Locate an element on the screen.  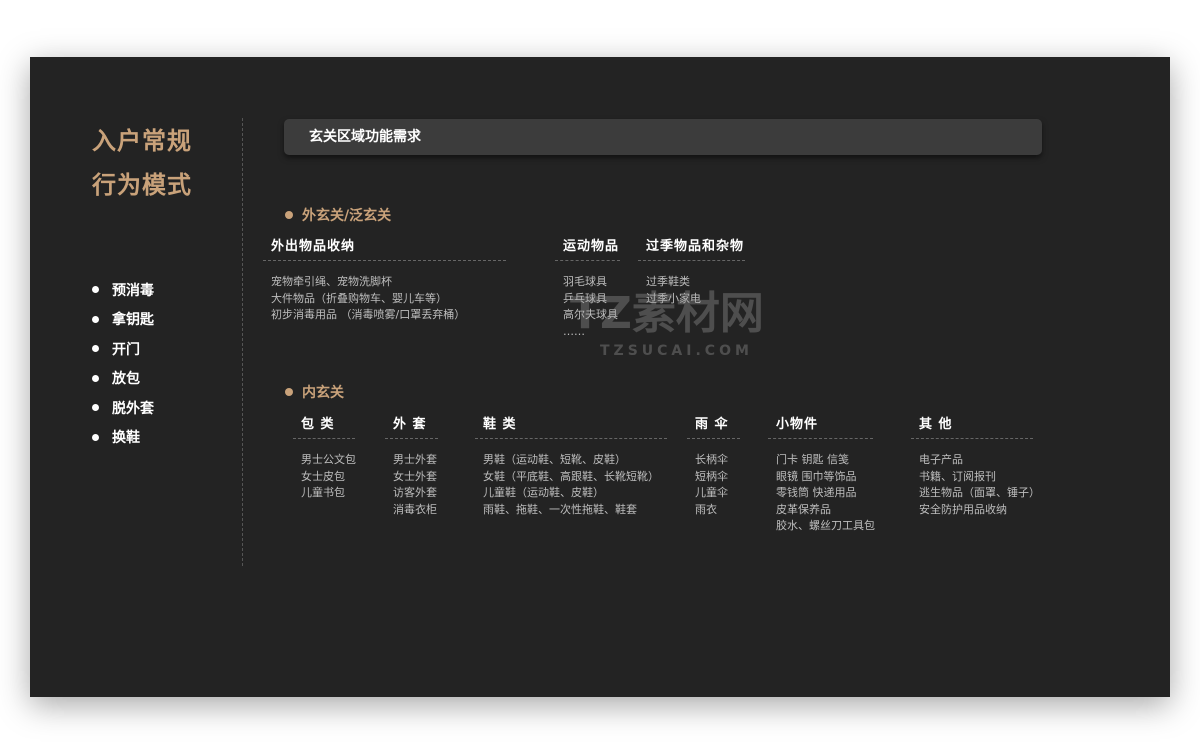
category-column: 其 他电子产品书籍、订阅报刊逃生物品（面罩、锤子） 安全防护用品收纳 is located at coordinates (975, 465).